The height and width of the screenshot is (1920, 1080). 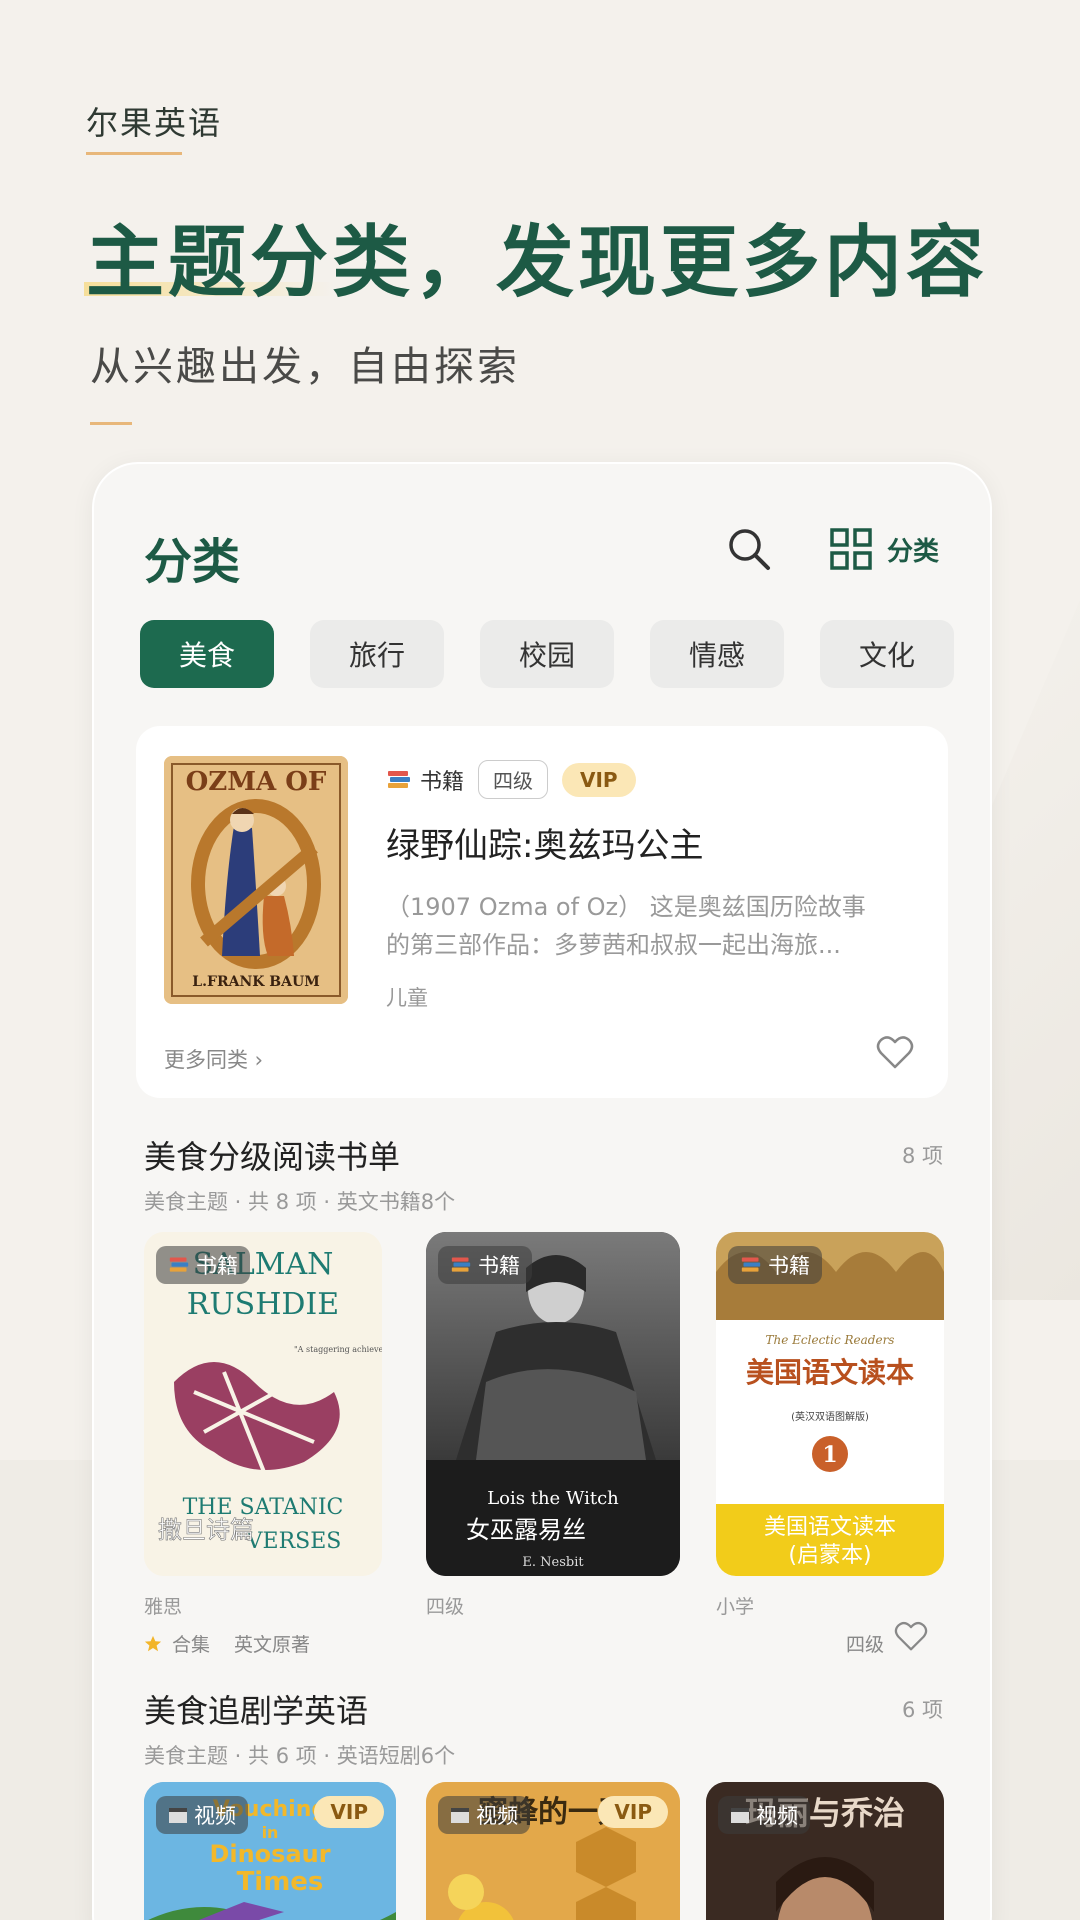 What do you see at coordinates (830, 1527) in the screenshot?
I see `eclectic-cover-banner1: 美国语文读本` at bounding box center [830, 1527].